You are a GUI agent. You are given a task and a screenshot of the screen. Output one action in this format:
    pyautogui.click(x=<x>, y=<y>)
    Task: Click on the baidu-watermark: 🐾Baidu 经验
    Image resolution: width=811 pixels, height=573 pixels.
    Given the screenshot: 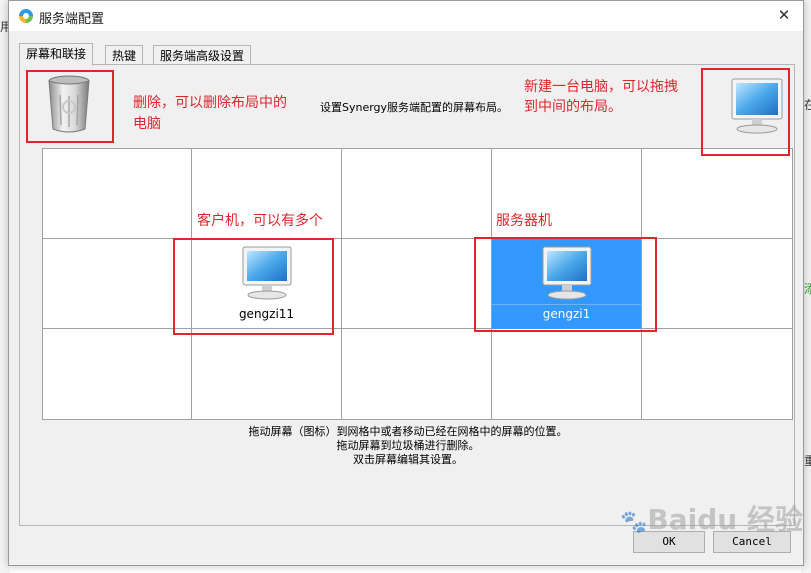 What is the action you would take?
    pyautogui.click(x=711, y=518)
    